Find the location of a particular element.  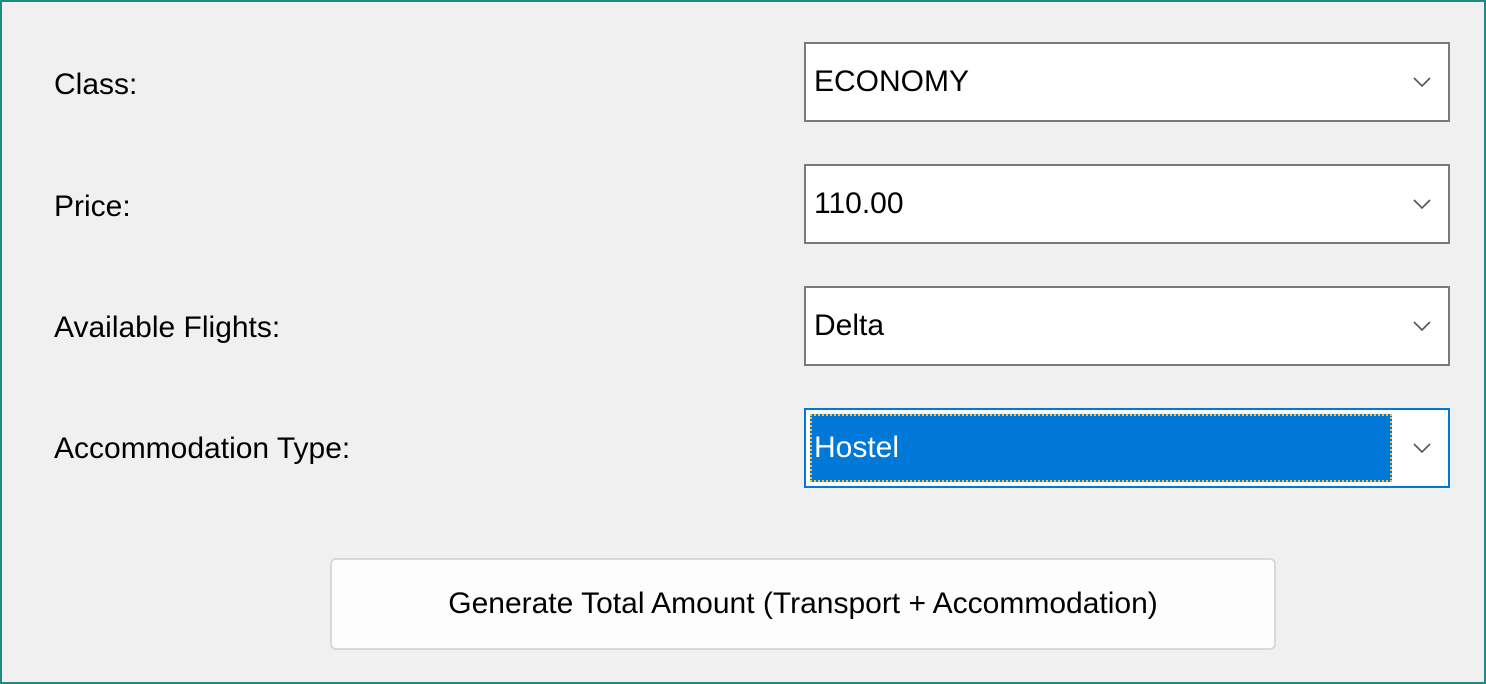

class-dropdown: ECONOMY is located at coordinates (1127, 82).